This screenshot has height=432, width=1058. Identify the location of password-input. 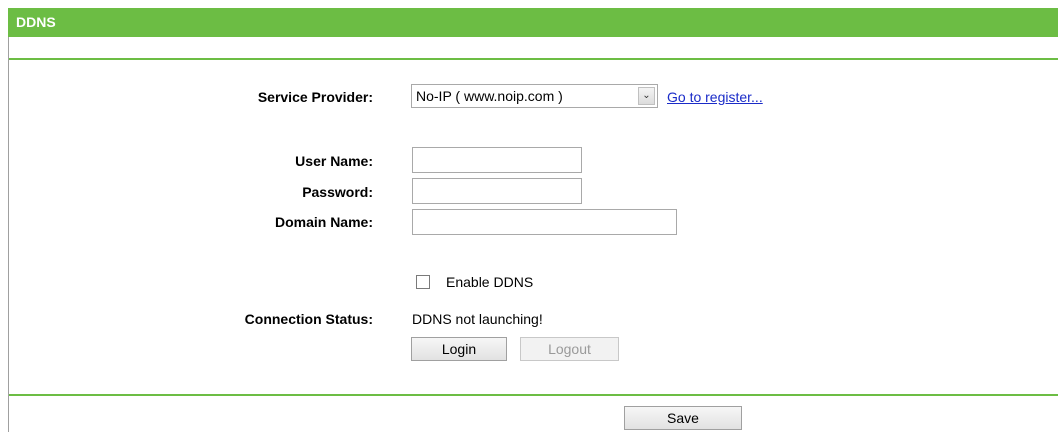
(497, 191).